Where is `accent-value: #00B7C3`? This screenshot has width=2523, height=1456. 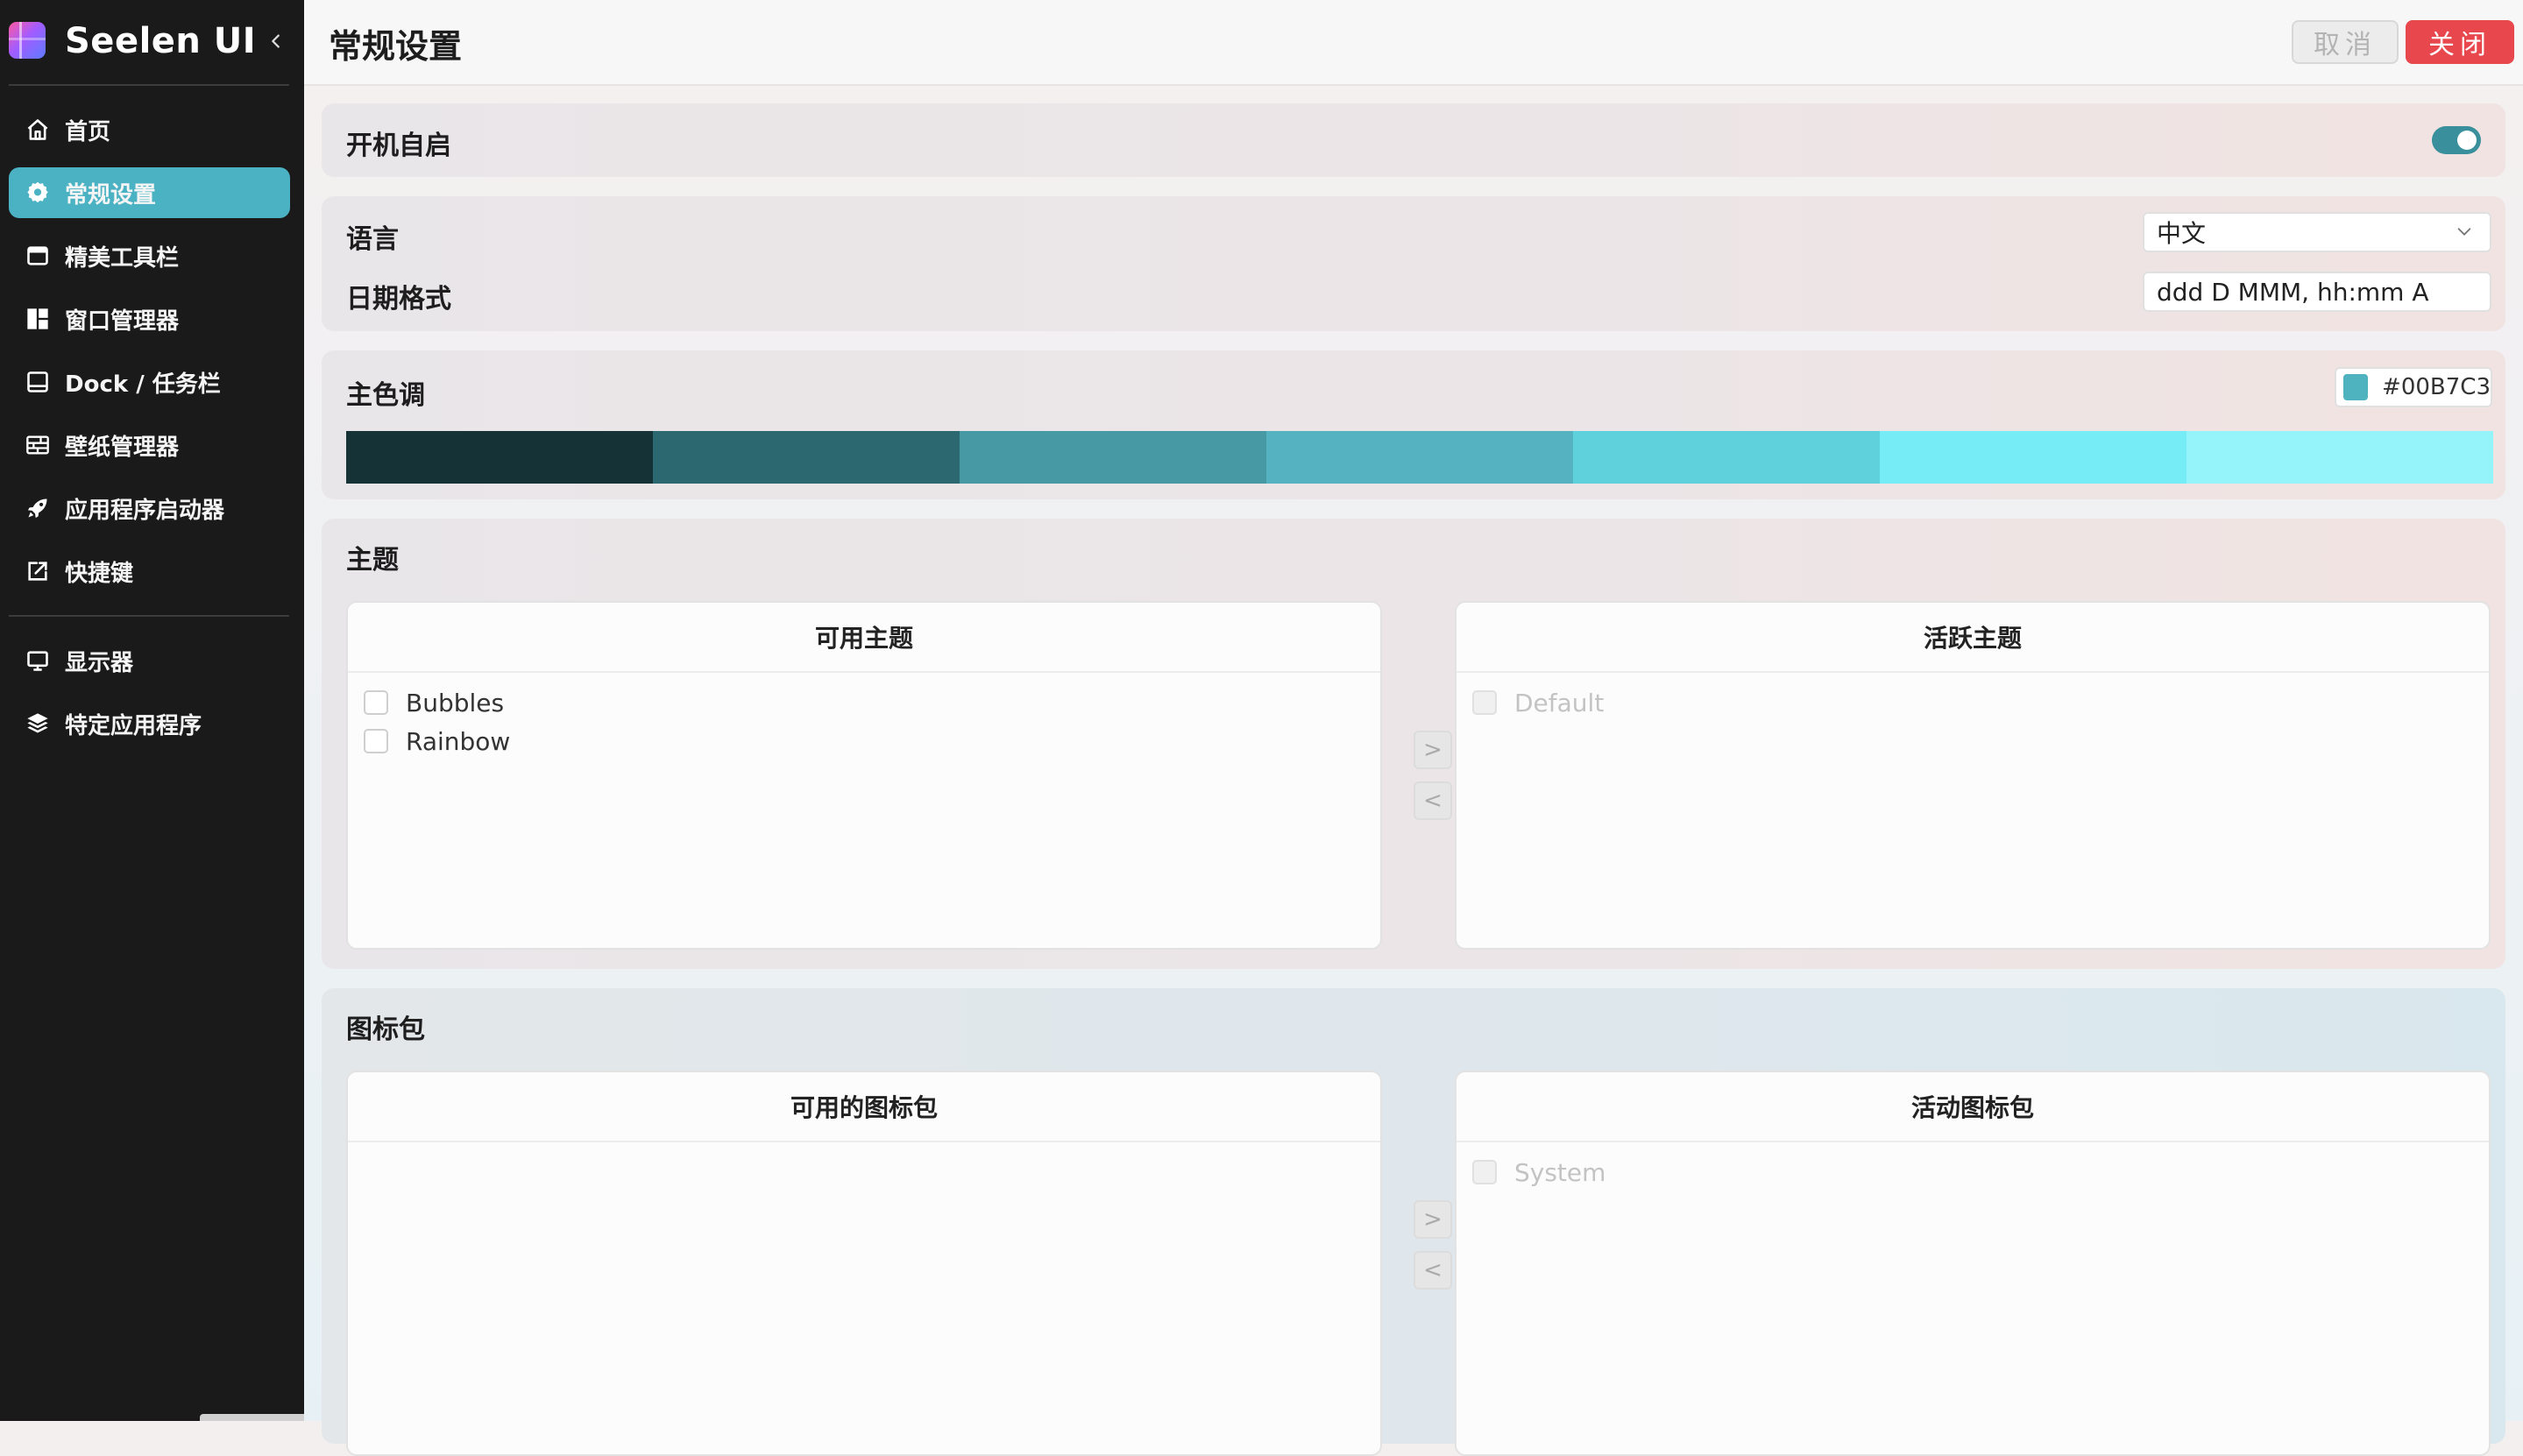
accent-value: #00B7C3 is located at coordinates (2437, 387).